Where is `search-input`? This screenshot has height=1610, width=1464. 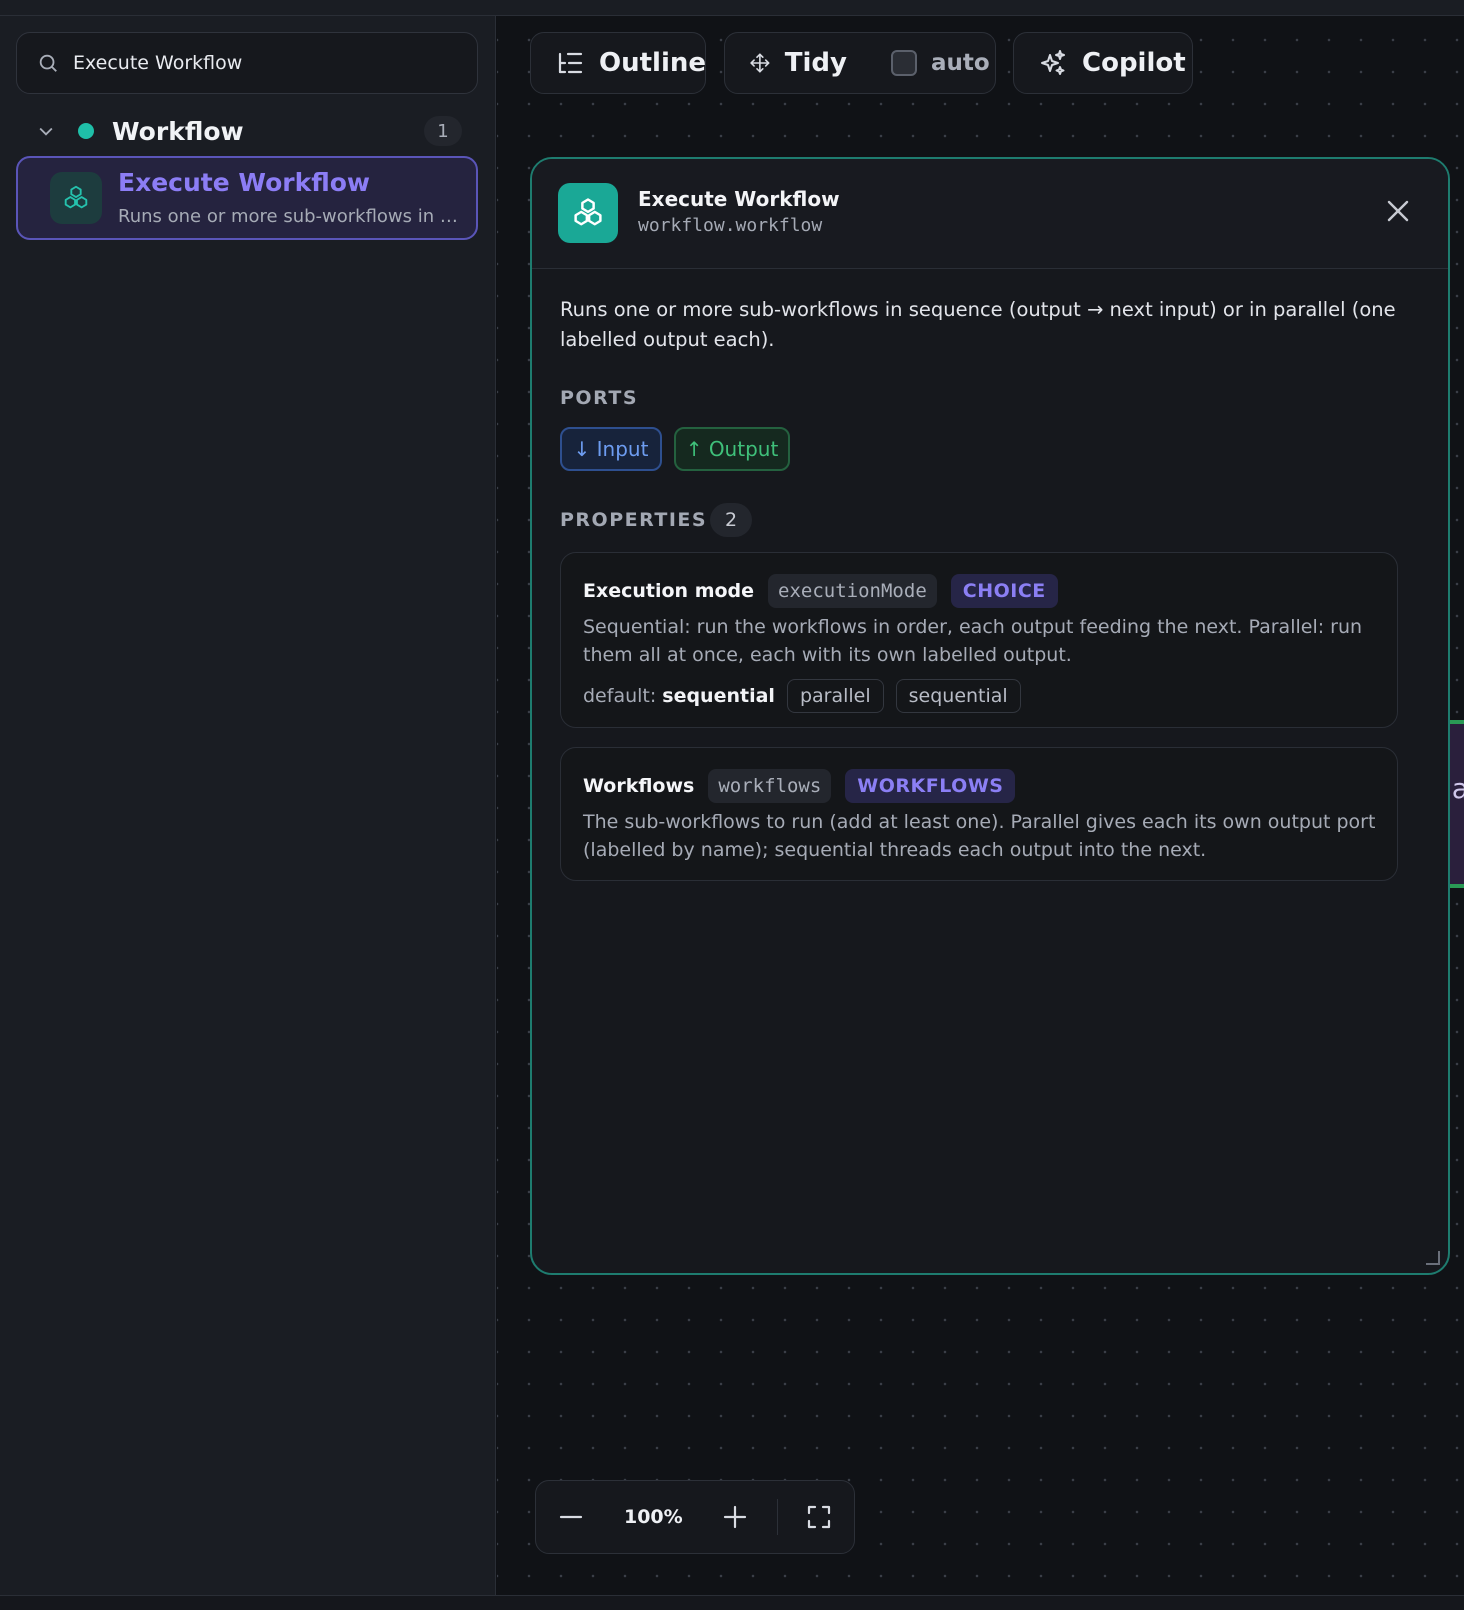
search-input is located at coordinates (263, 63).